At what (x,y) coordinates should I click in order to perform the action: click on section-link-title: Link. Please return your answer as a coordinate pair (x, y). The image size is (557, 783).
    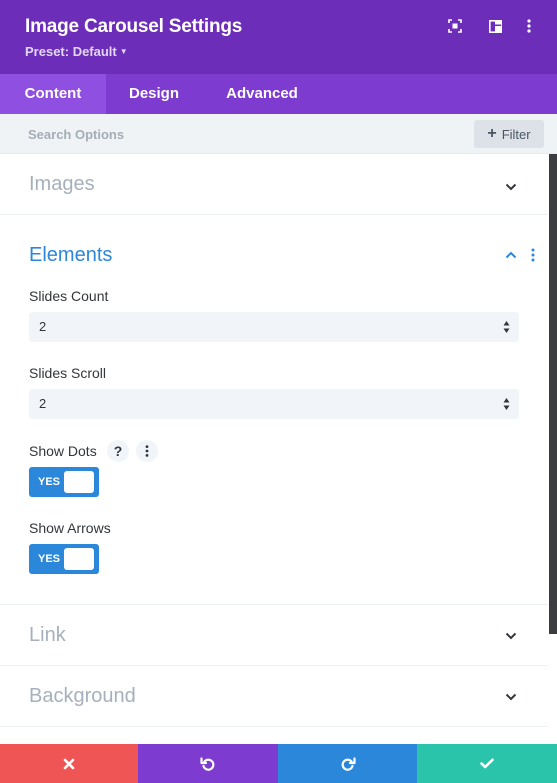
    Looking at the image, I should click on (47, 635).